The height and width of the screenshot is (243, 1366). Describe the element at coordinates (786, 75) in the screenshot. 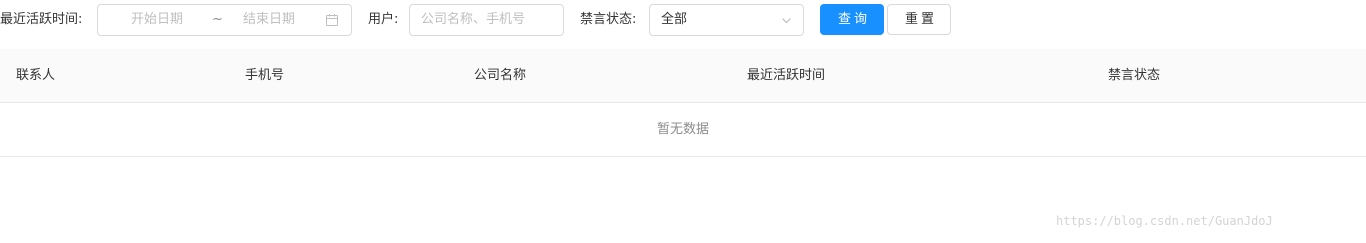

I see `column-header-last-active: 最近活跃时间` at that location.